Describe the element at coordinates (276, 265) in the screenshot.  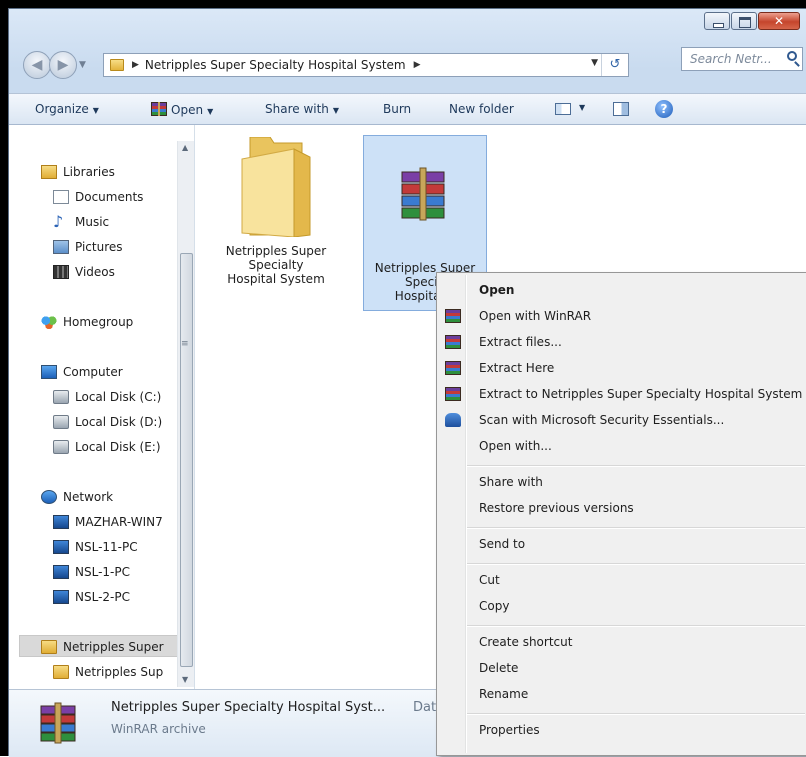
I see `file-name-line: Specialty` at that location.